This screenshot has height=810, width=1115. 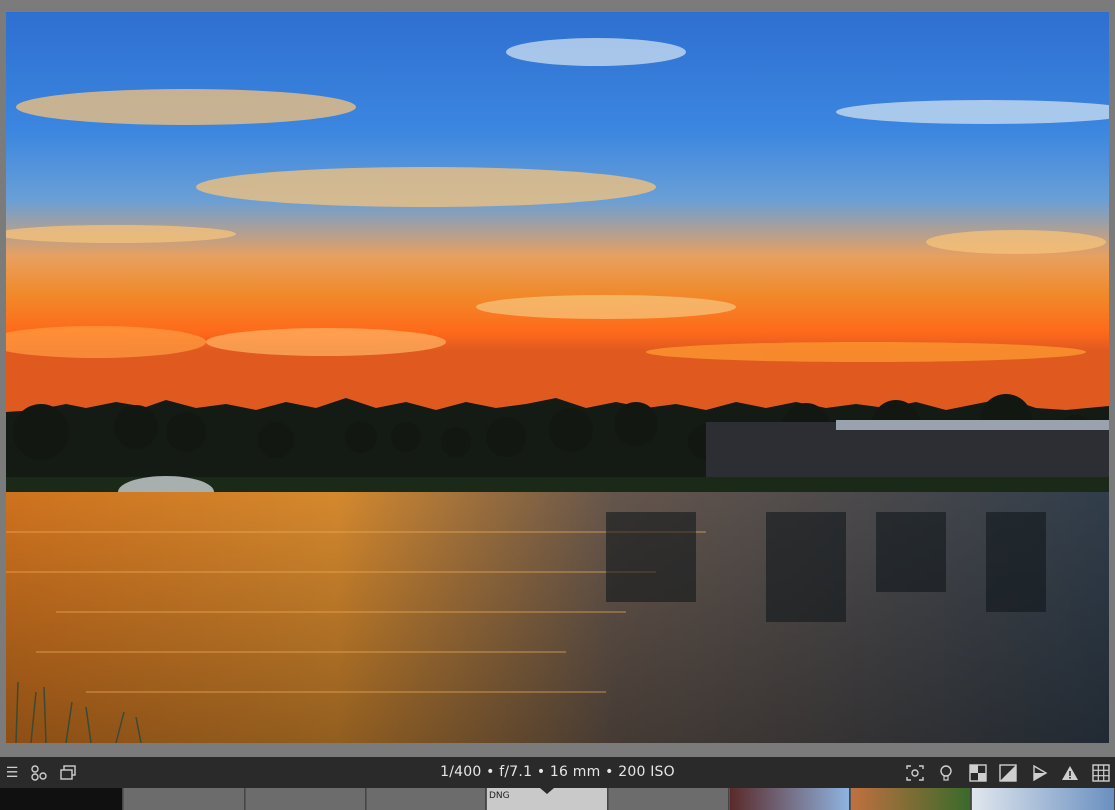 What do you see at coordinates (915, 773) in the screenshot?
I see `focus-frame-icon` at bounding box center [915, 773].